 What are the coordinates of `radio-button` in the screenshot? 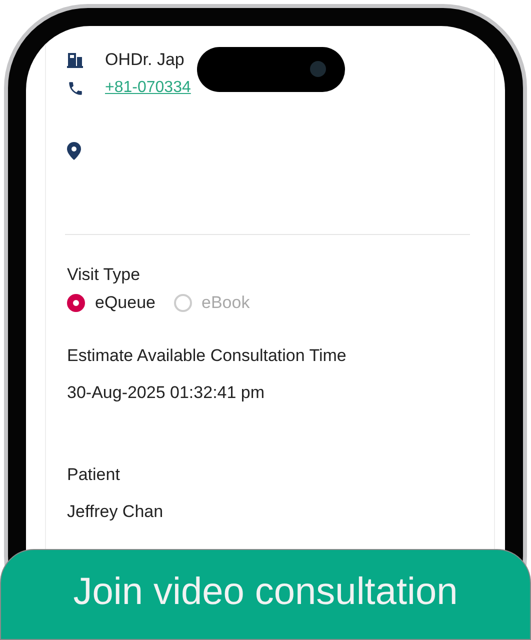 It's located at (76, 303).